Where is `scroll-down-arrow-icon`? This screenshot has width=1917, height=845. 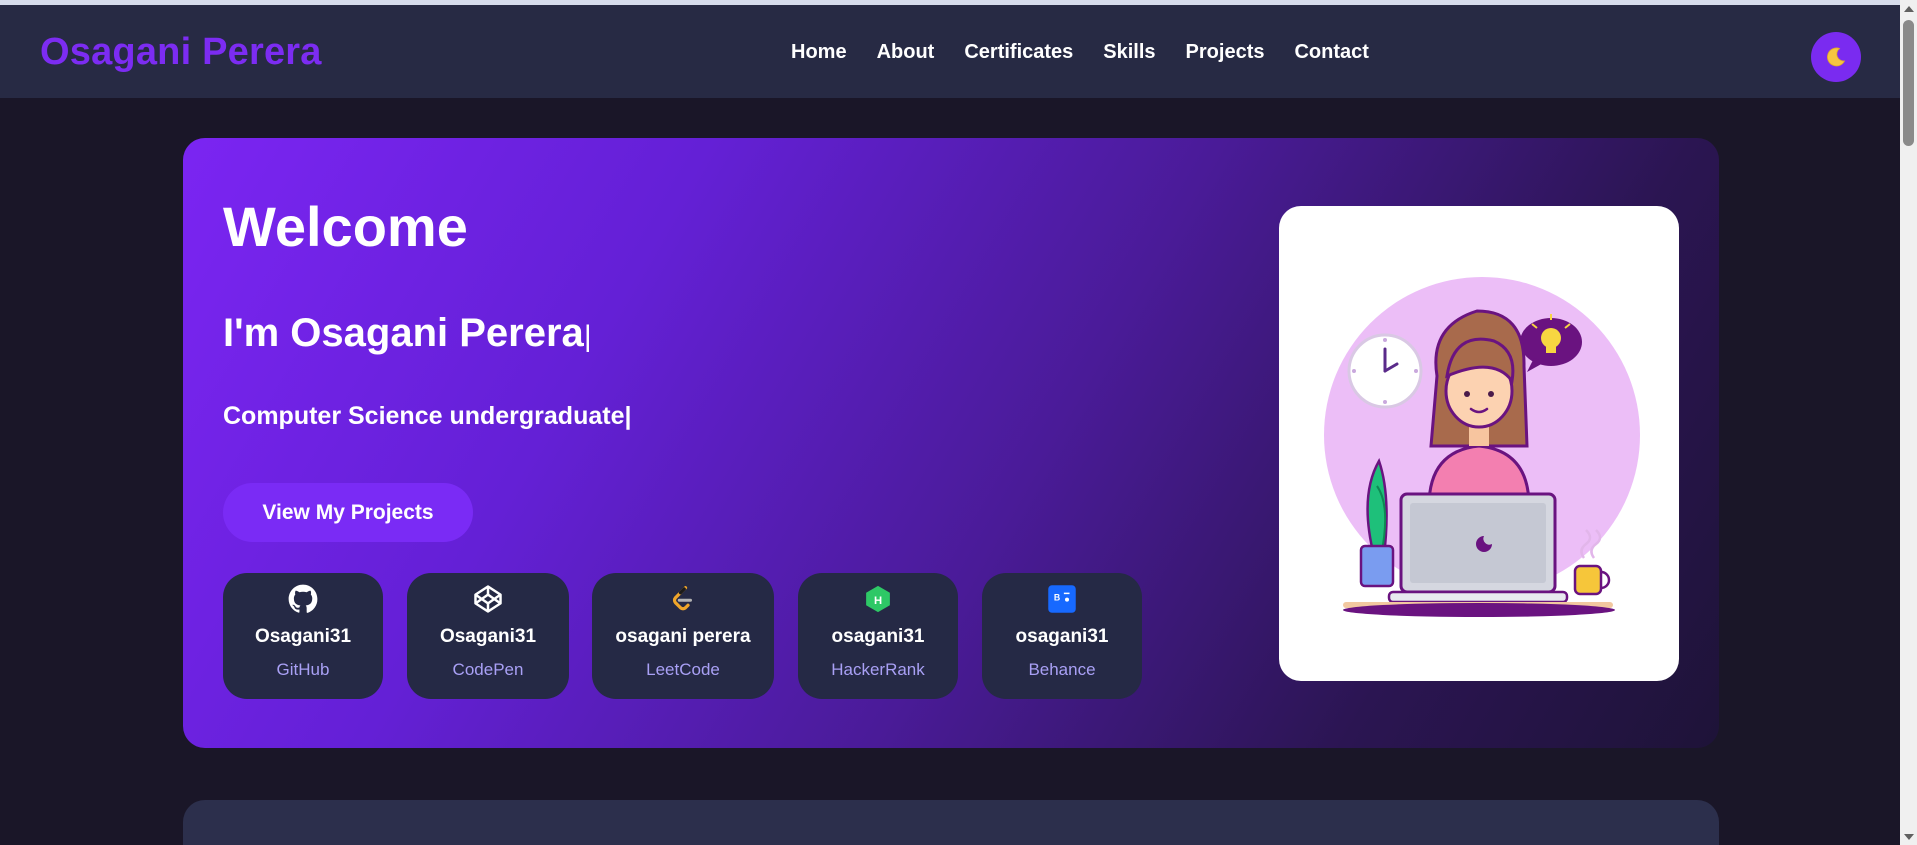
scroll-down-arrow-icon is located at coordinates (1909, 837).